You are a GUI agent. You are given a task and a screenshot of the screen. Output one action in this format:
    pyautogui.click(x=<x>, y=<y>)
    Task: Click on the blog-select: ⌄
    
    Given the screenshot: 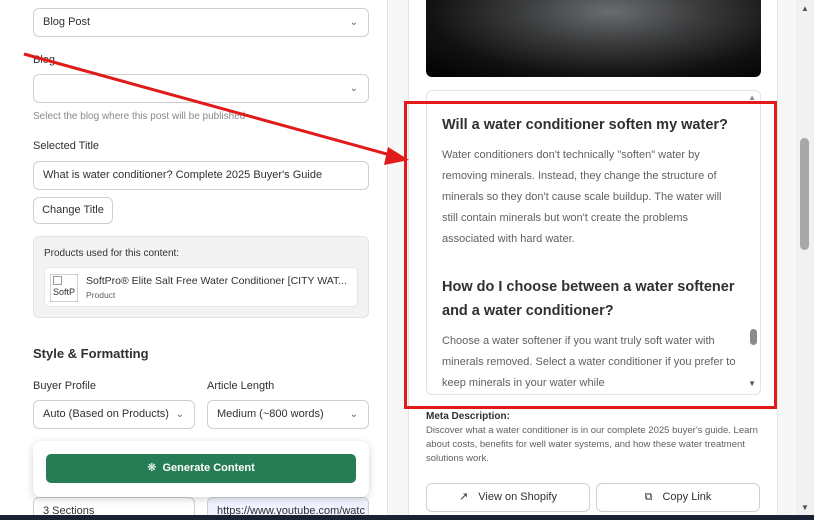 What is the action you would take?
    pyautogui.click(x=201, y=88)
    